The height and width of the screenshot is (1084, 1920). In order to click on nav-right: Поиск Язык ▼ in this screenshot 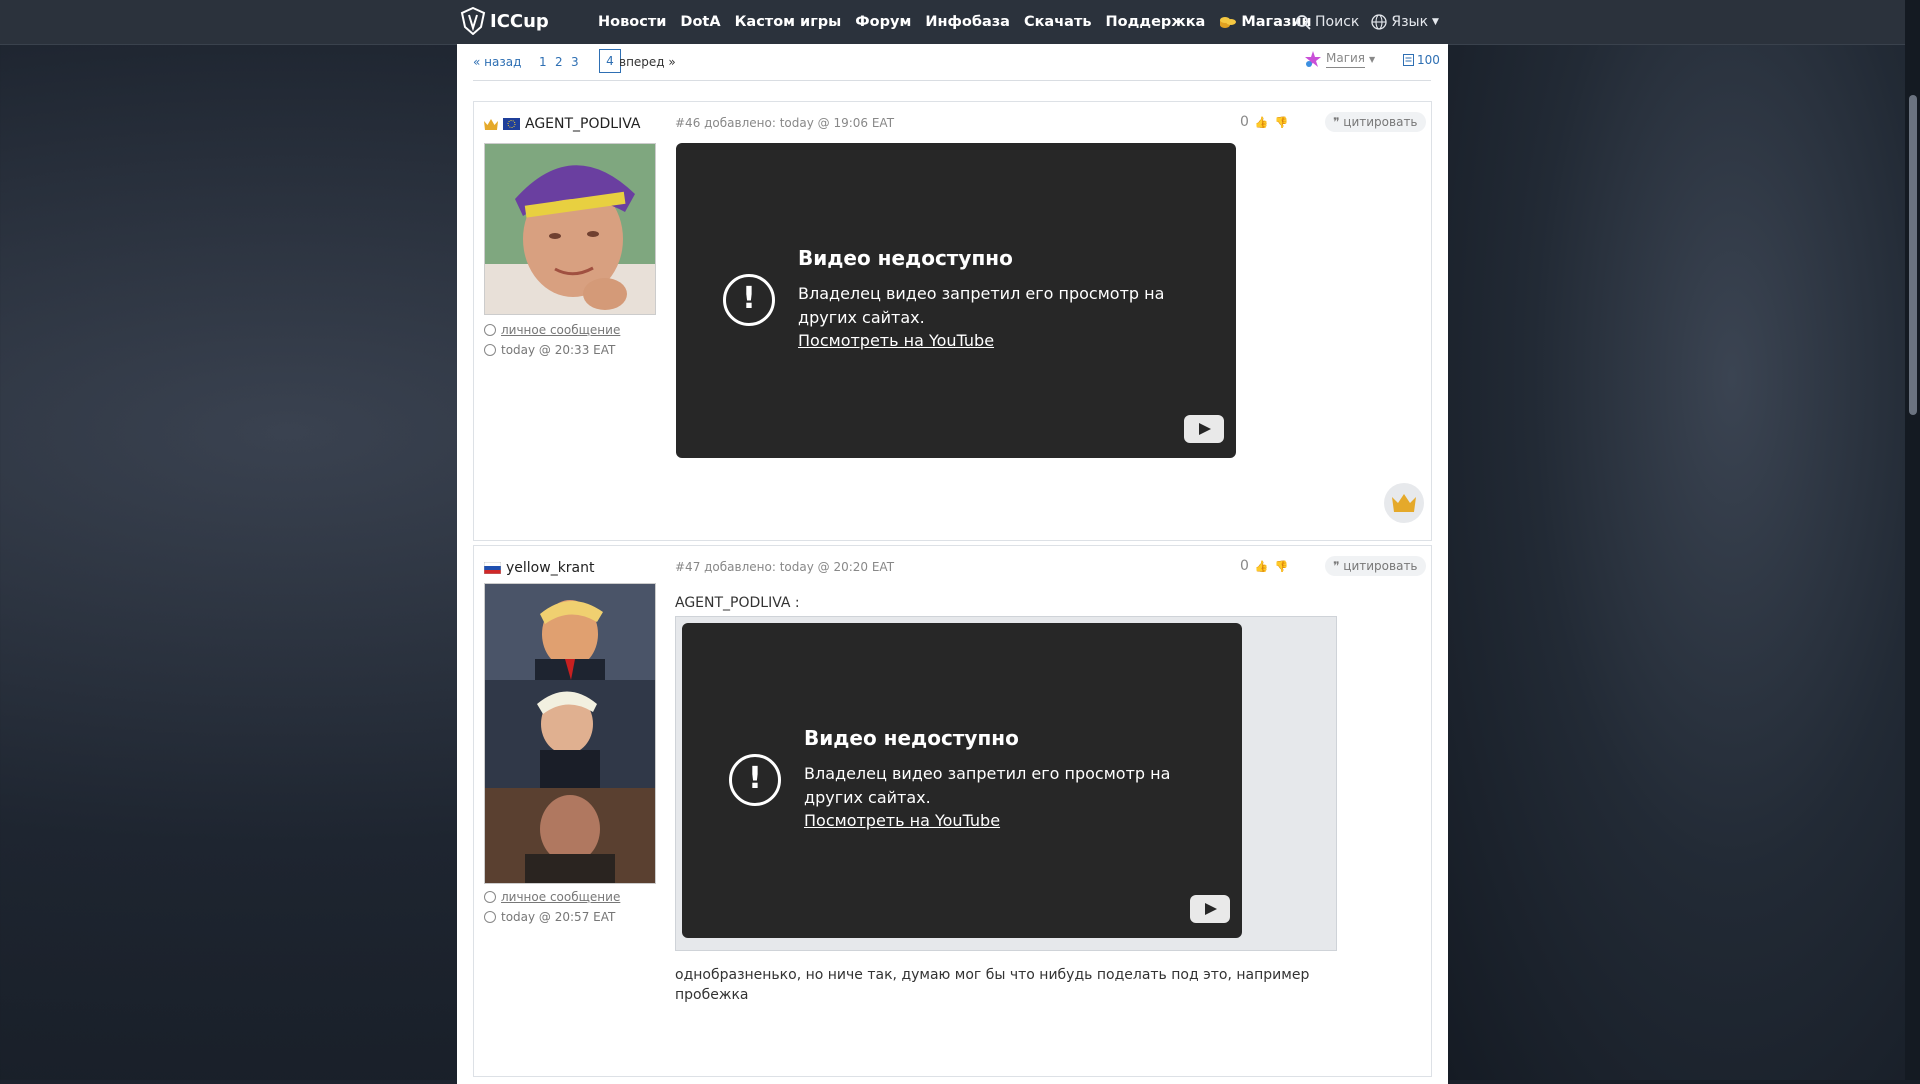, I will do `click(1367, 22)`.